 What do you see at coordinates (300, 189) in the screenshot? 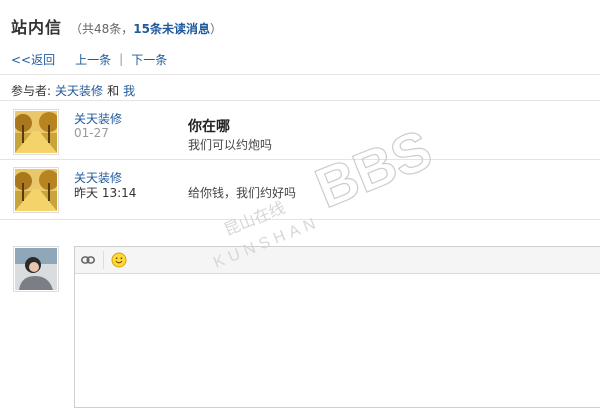
I see `message-item: 关天装修 昨天 13:14 给你钱，我们约好吗` at bounding box center [300, 189].